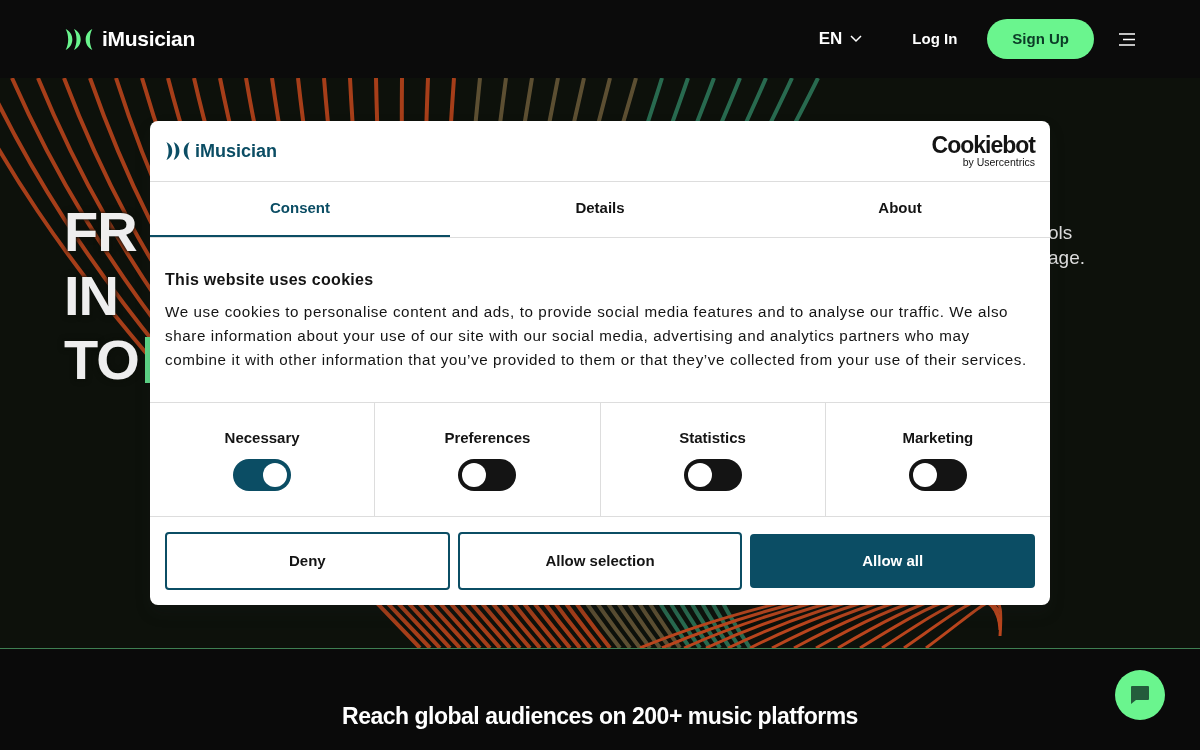 Image resolution: width=1200 pixels, height=750 pixels. Describe the element at coordinates (938, 438) in the screenshot. I see `category-label: Marketing` at that location.